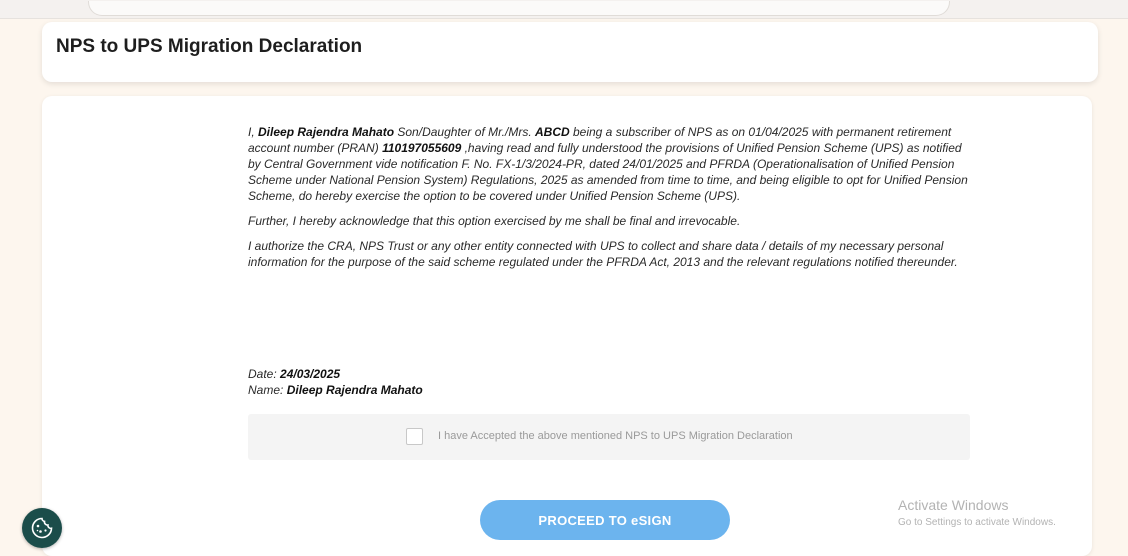  I want to click on subscriber-name: Dileep Rajendra Mahato, so click(326, 132).